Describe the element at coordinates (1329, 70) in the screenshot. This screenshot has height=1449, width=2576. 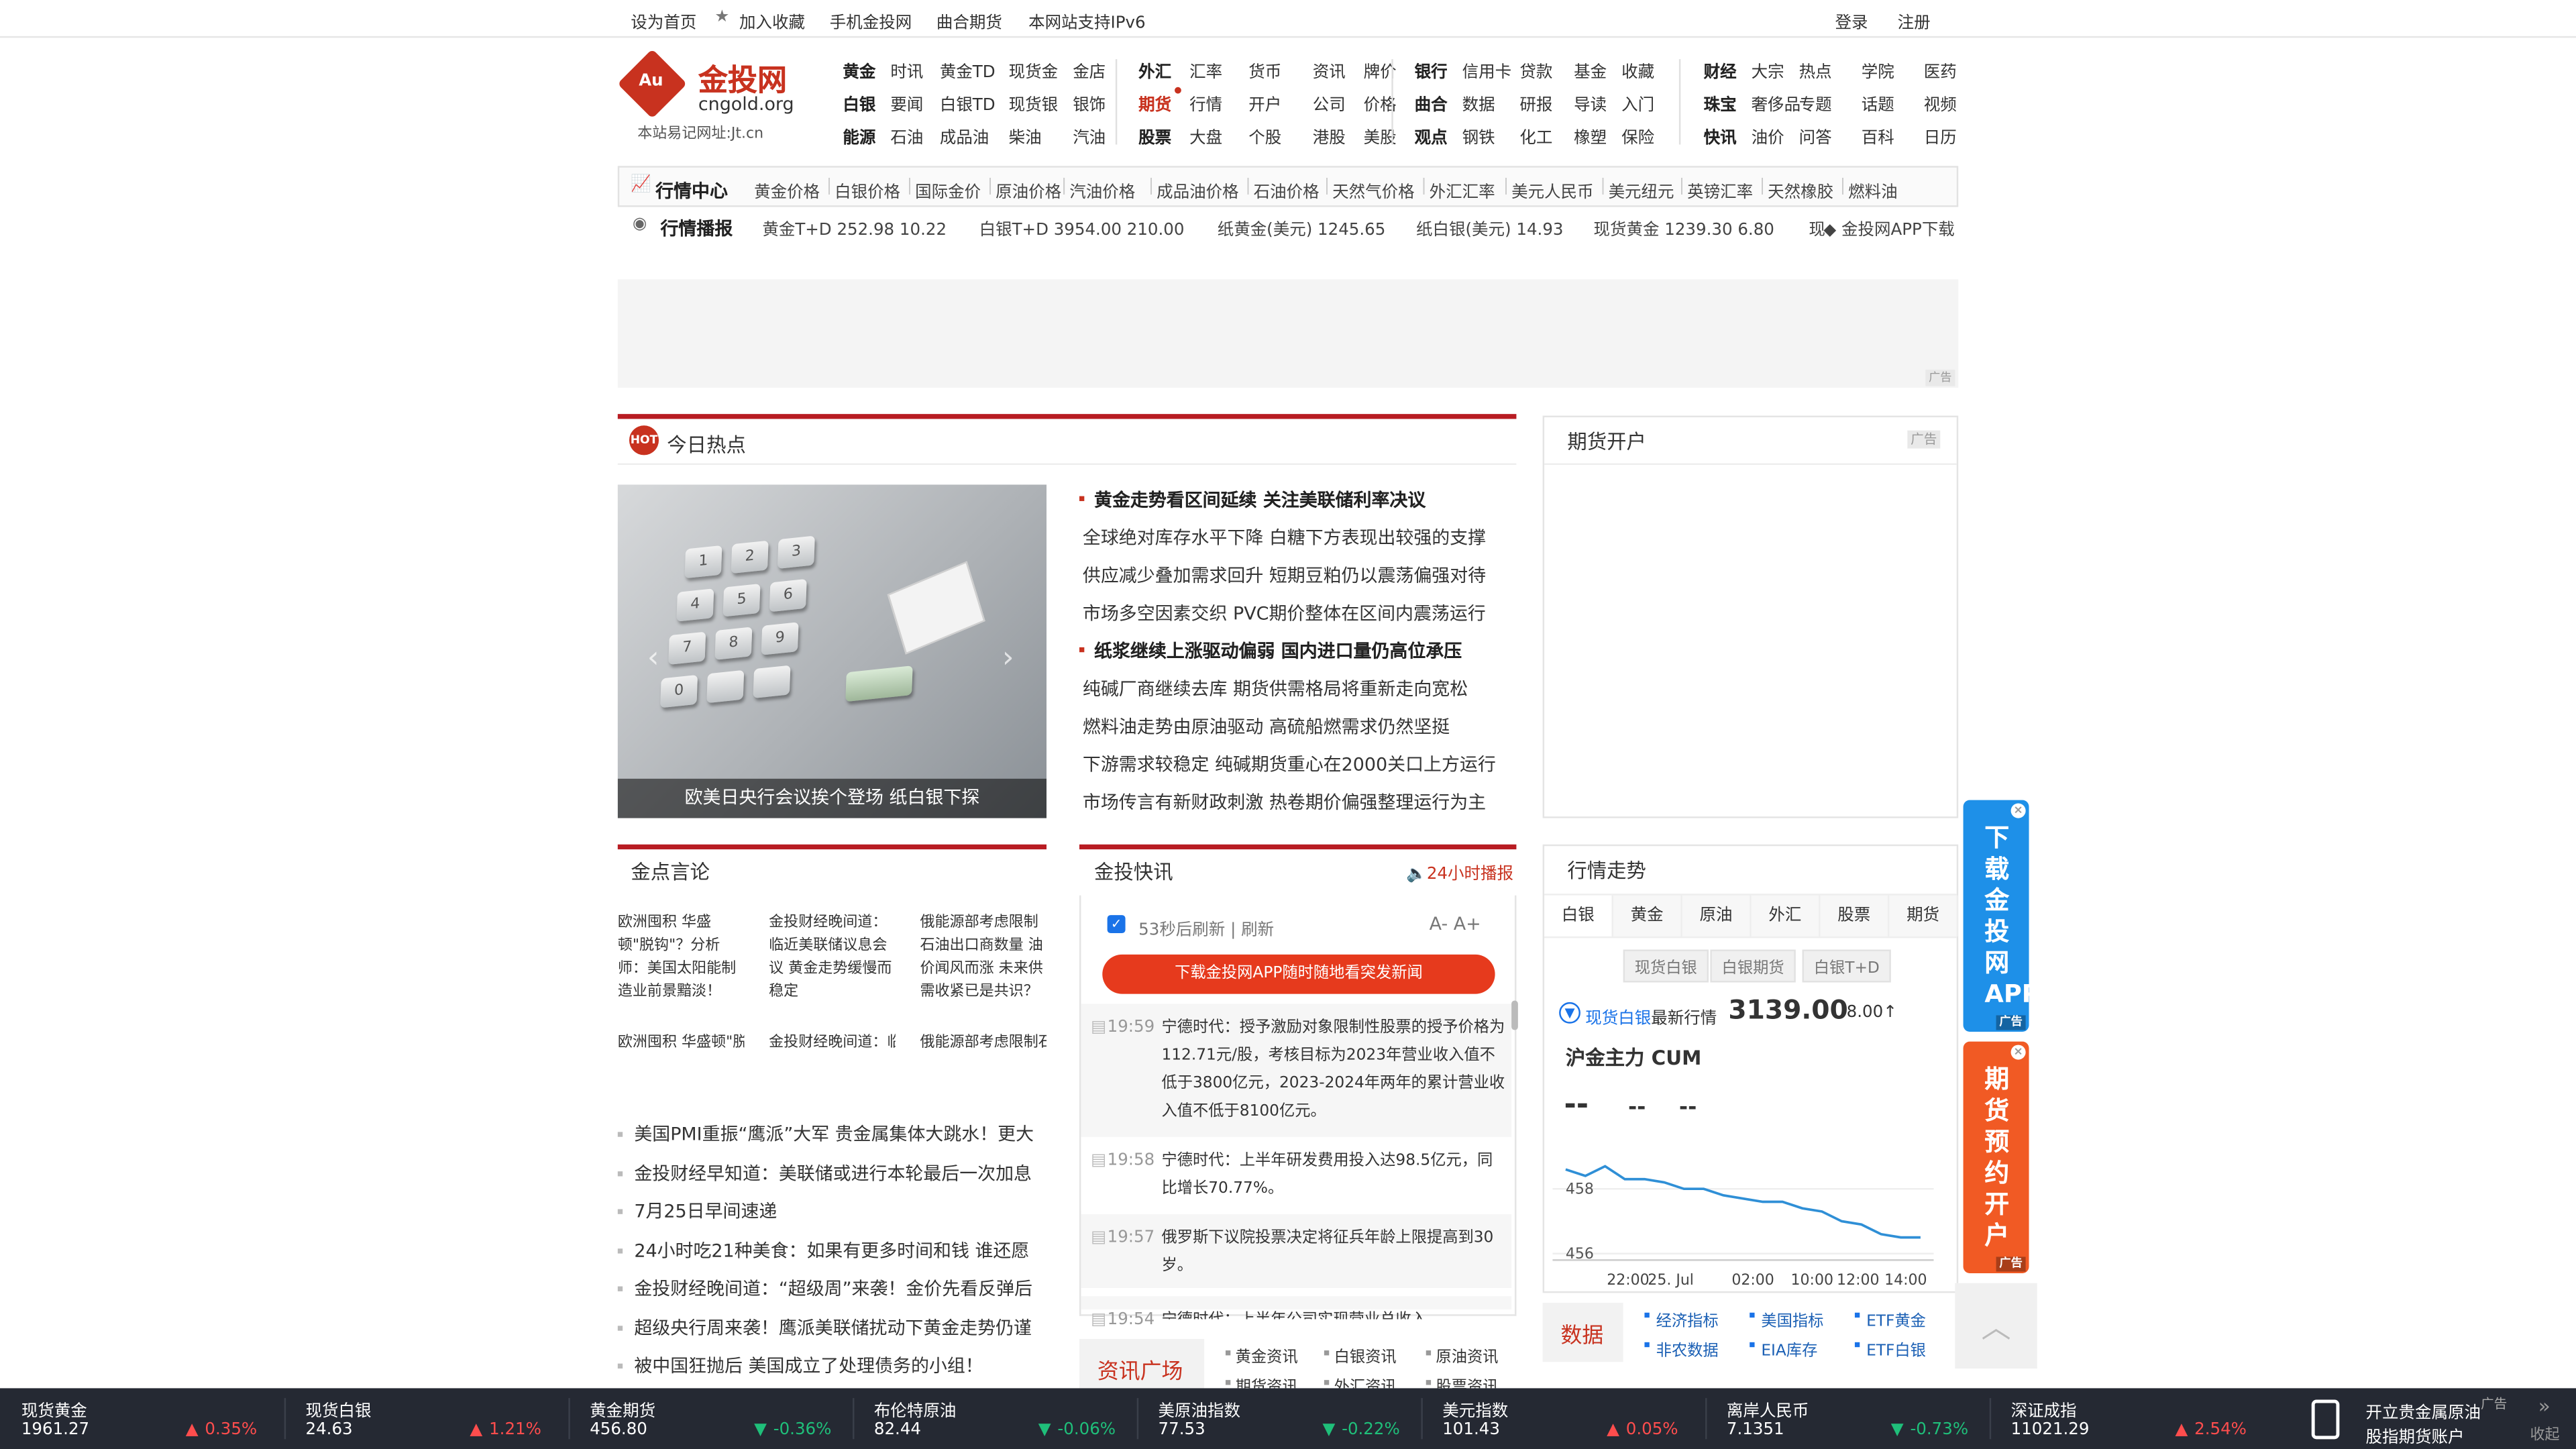
I see `nav-link: 资讯` at that location.